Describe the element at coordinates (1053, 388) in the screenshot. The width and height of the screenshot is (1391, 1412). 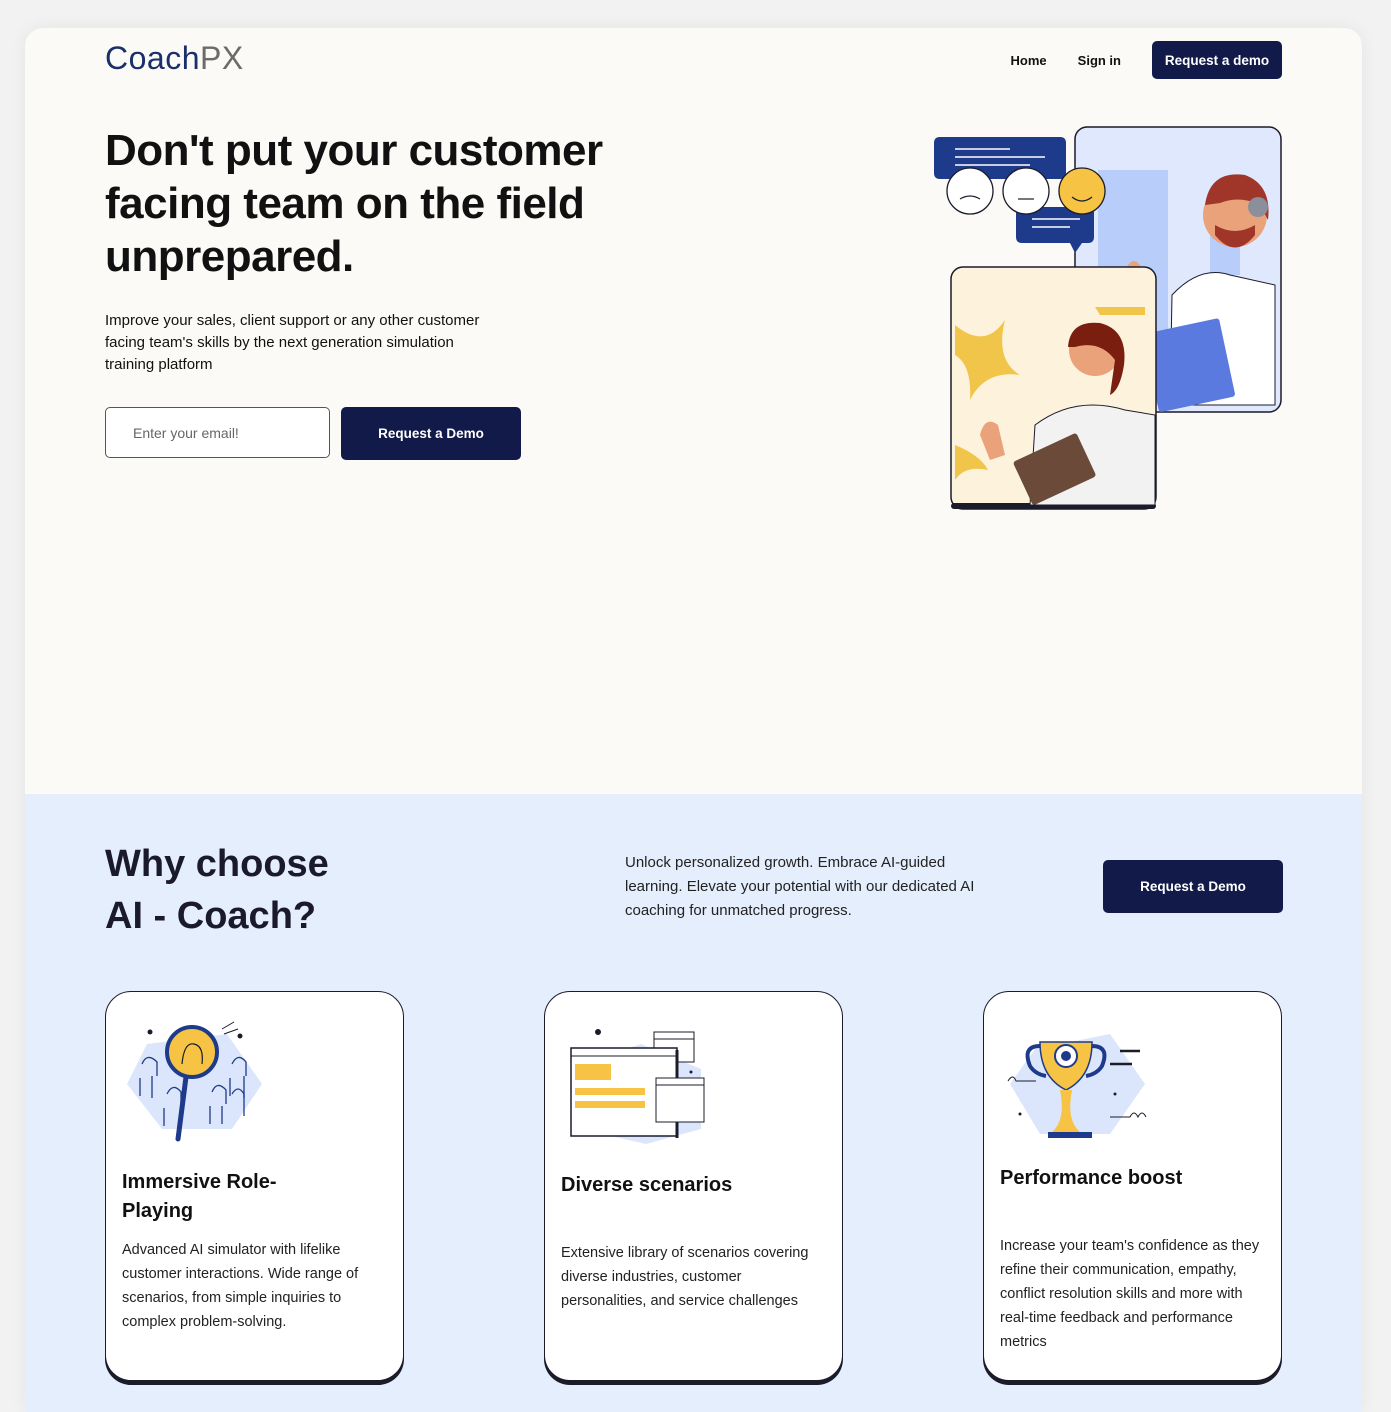
I see `agent-woman-panel` at that location.